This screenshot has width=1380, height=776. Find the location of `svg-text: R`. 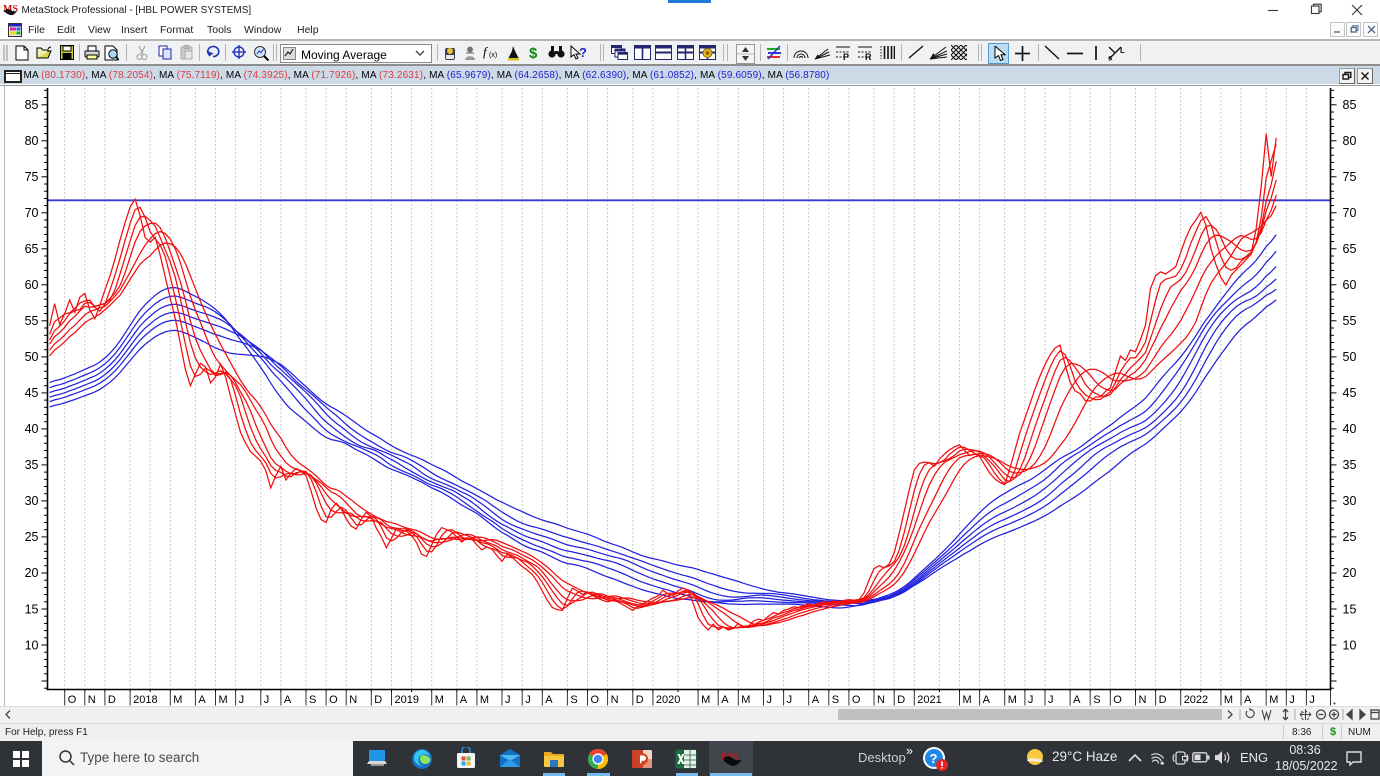

svg-text: R is located at coordinates (868, 56).